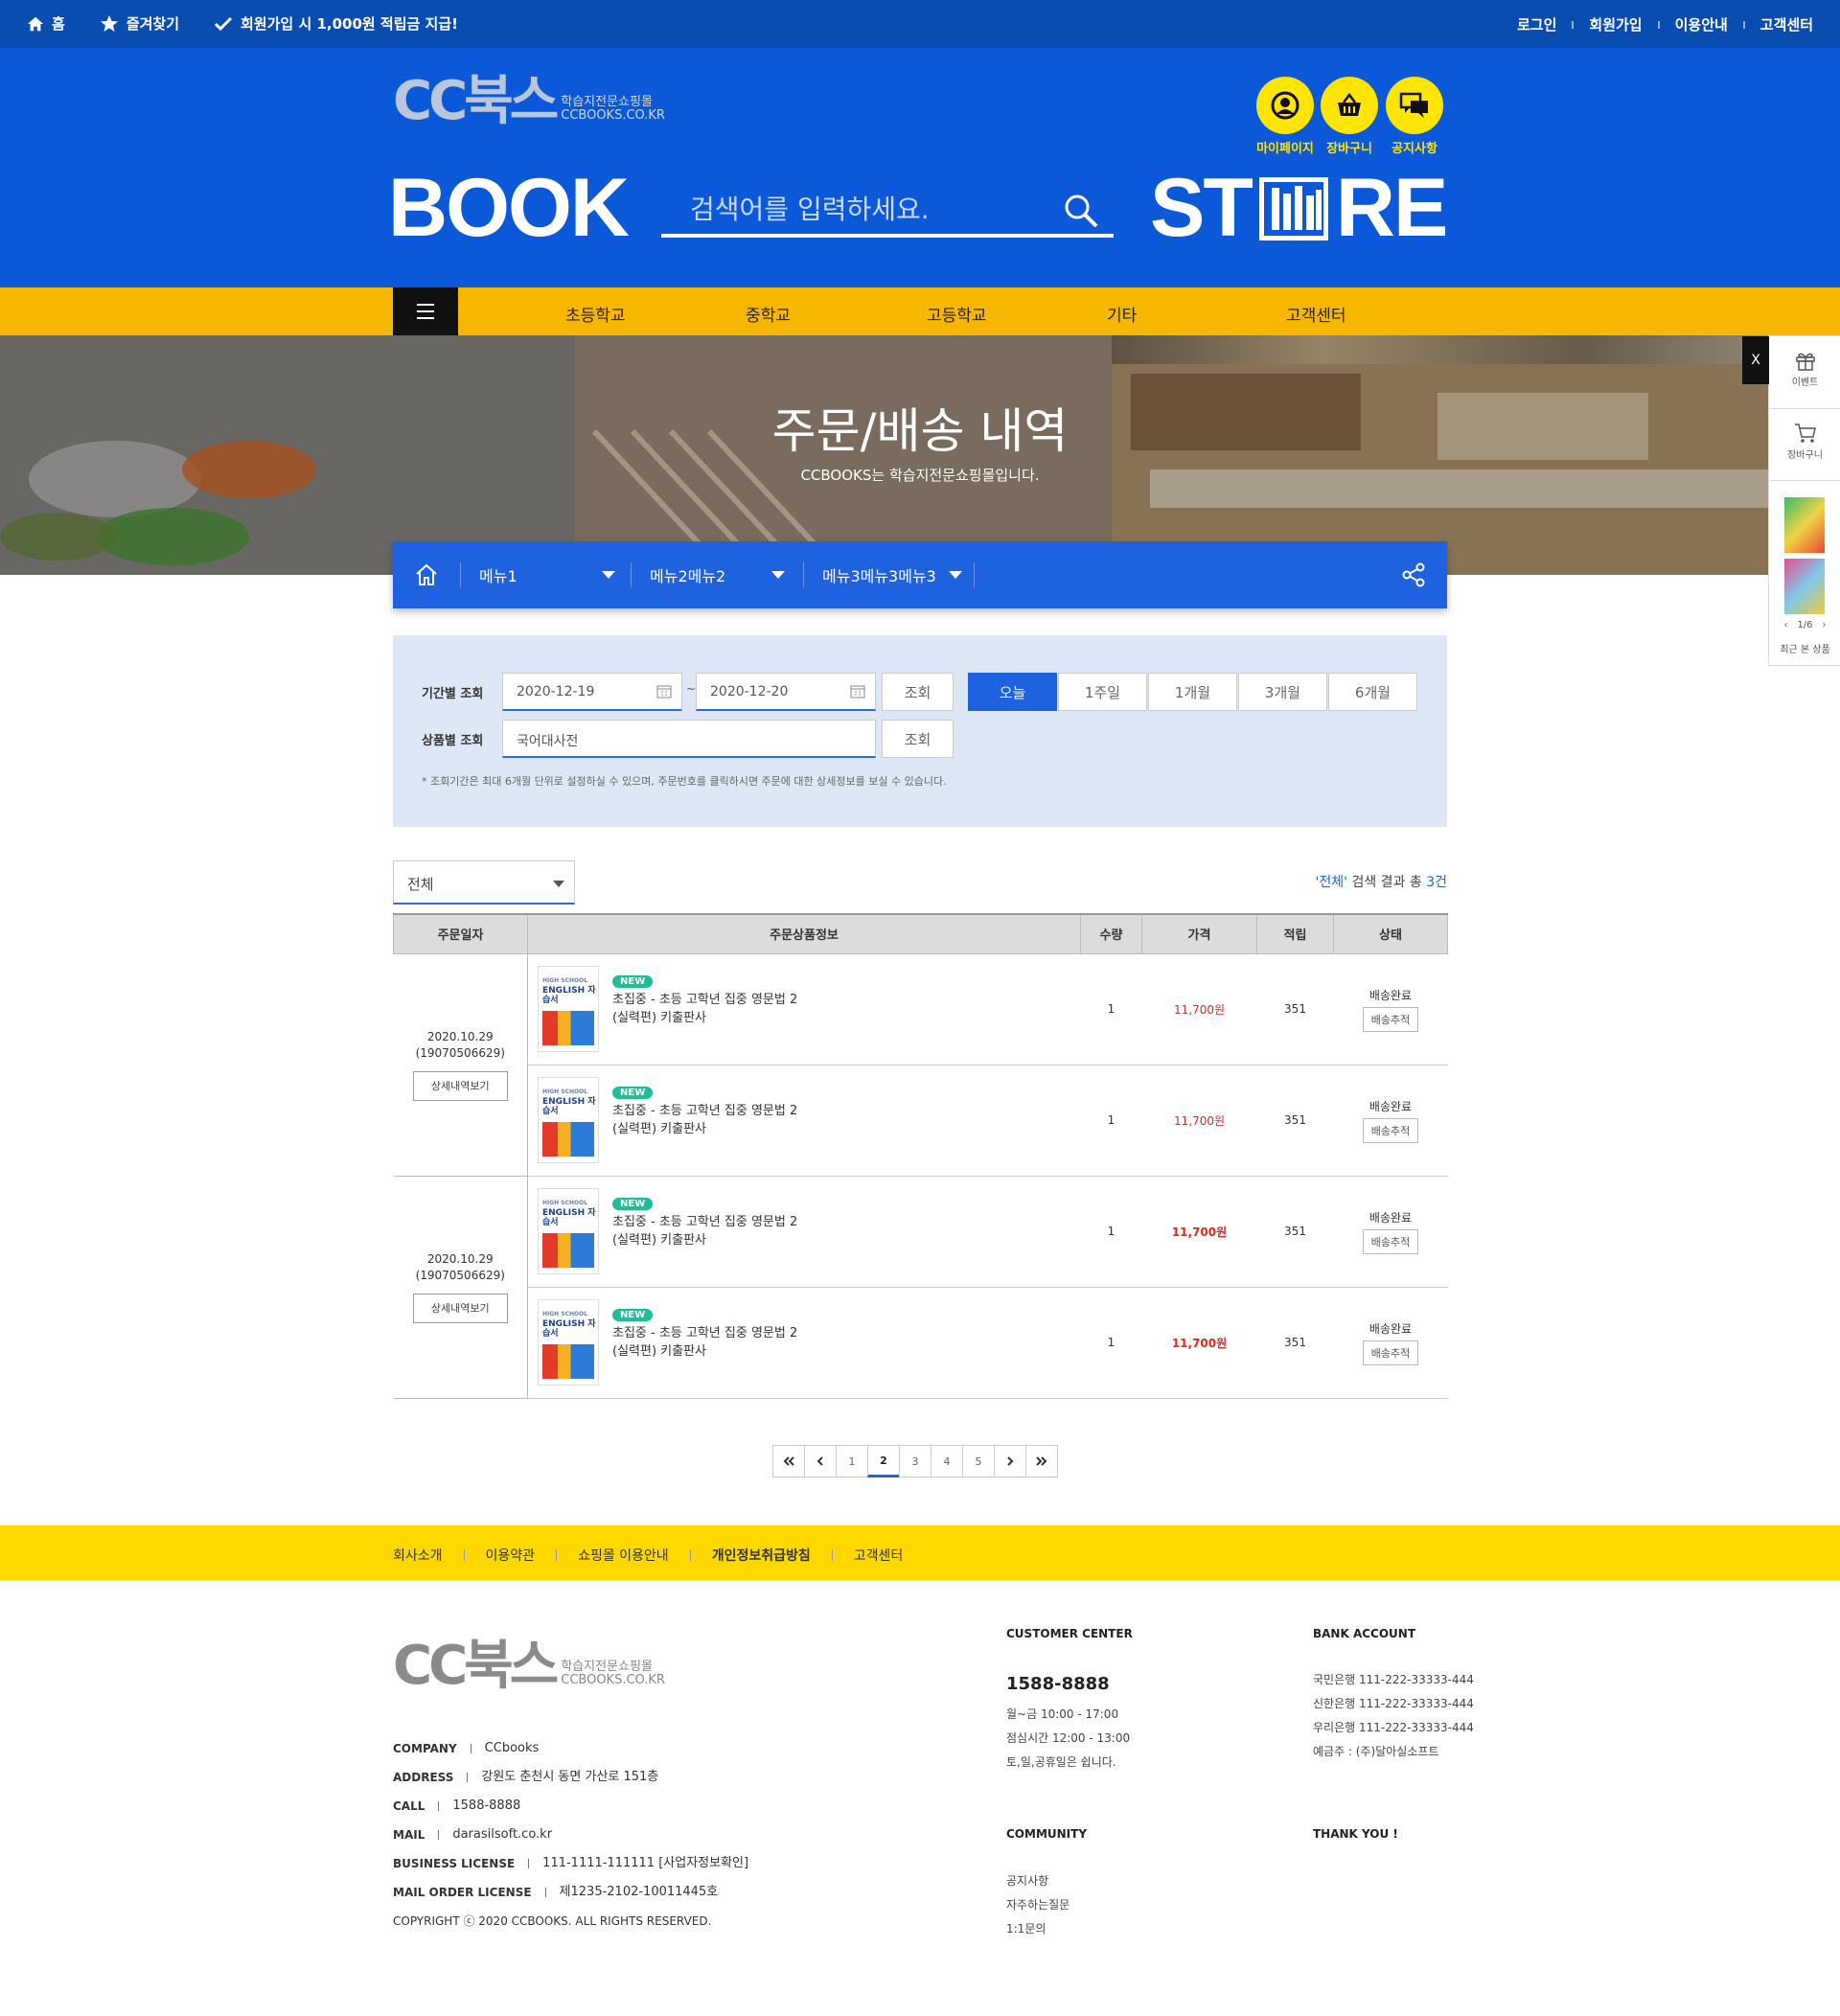 The height and width of the screenshot is (2016, 1840). What do you see at coordinates (1012, 692) in the screenshot?
I see `range-today-button: 오늘` at bounding box center [1012, 692].